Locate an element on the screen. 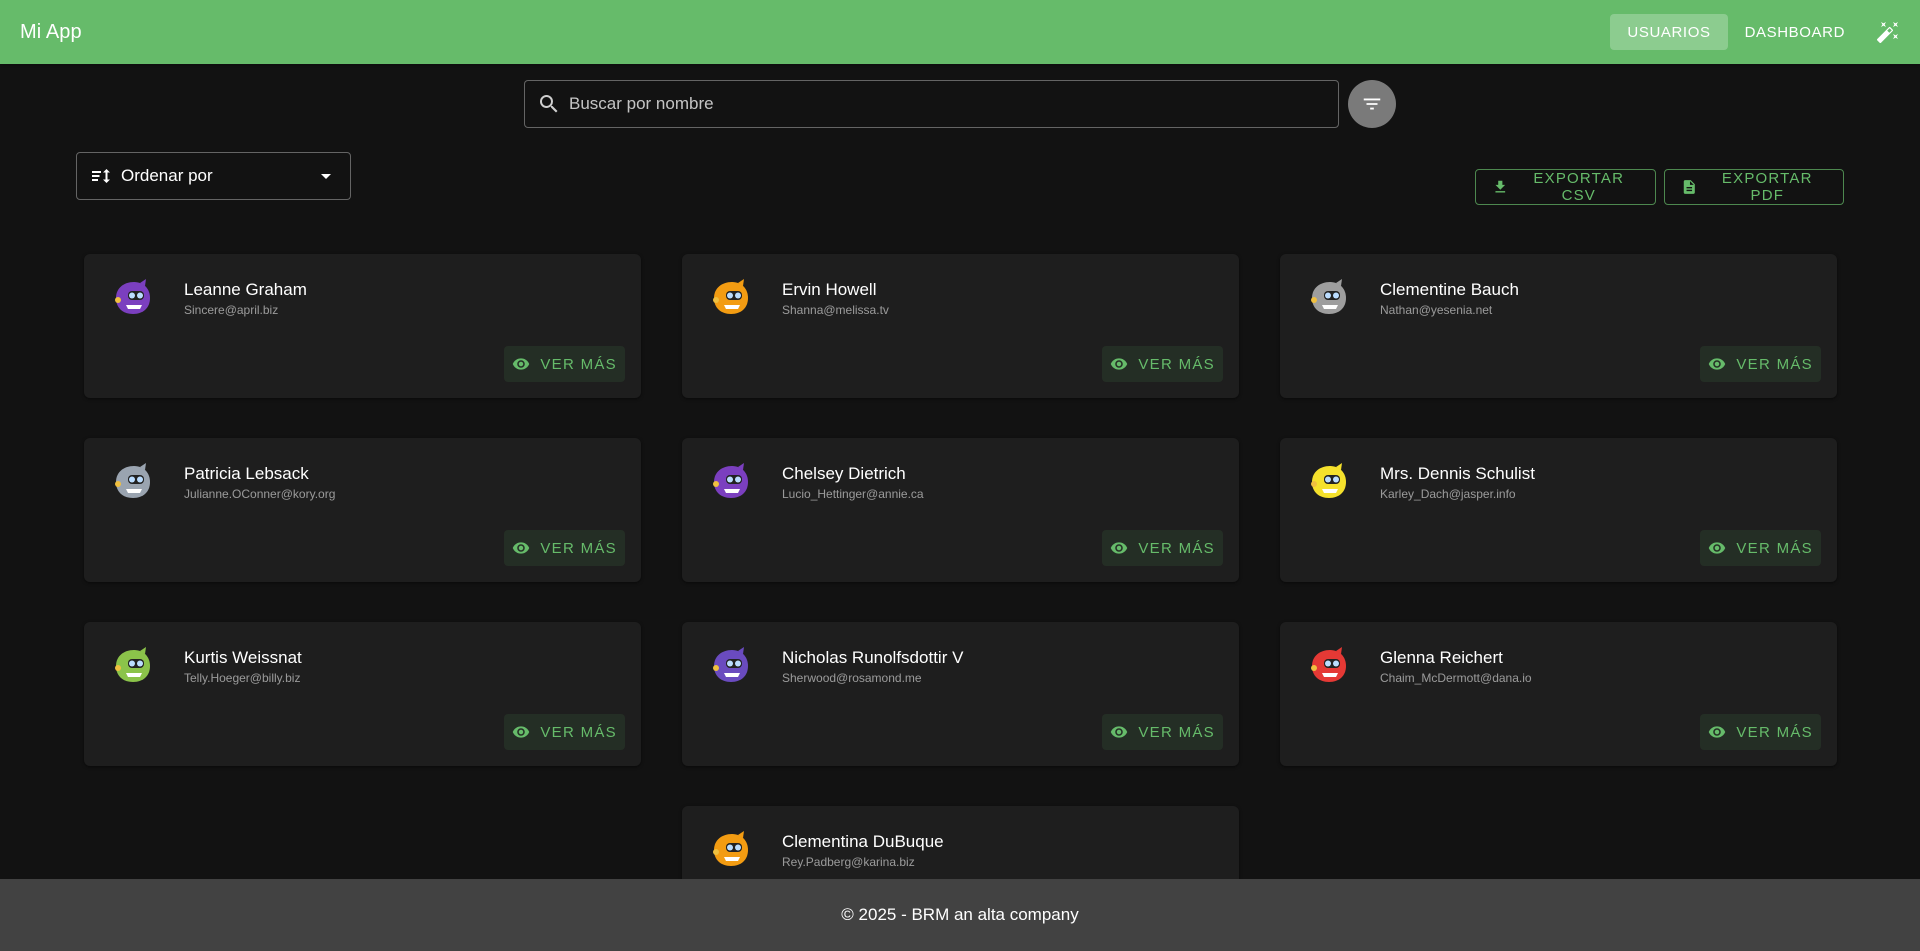 The height and width of the screenshot is (951, 1920). export-csv-button: EXPORTAR CSV is located at coordinates (1565, 187).